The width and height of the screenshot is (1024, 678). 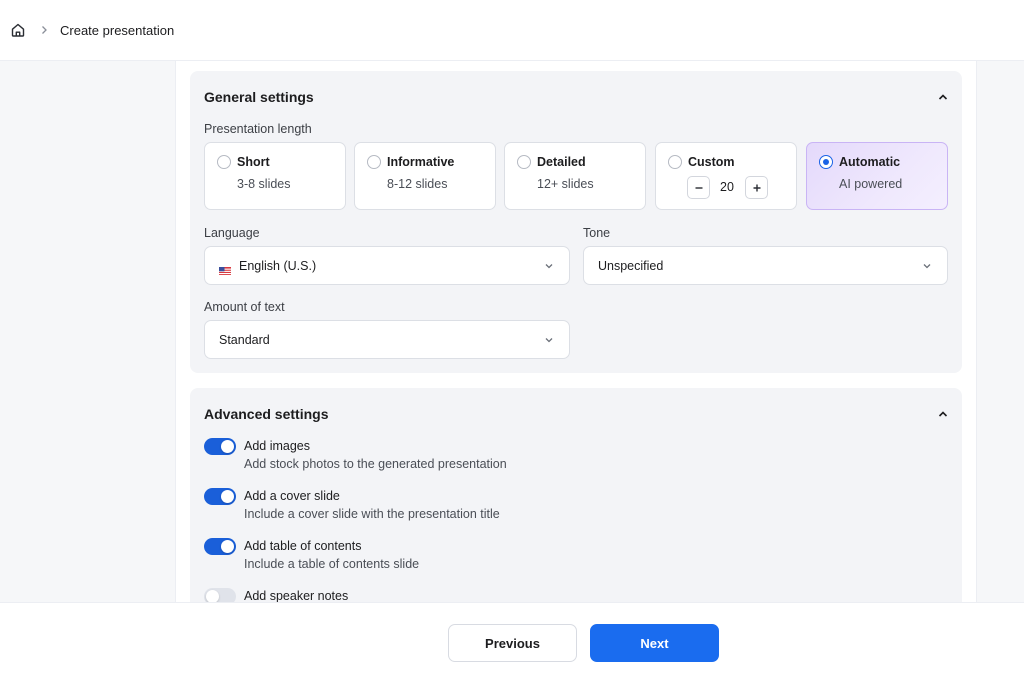 I want to click on language-label: Language, so click(x=232, y=233).